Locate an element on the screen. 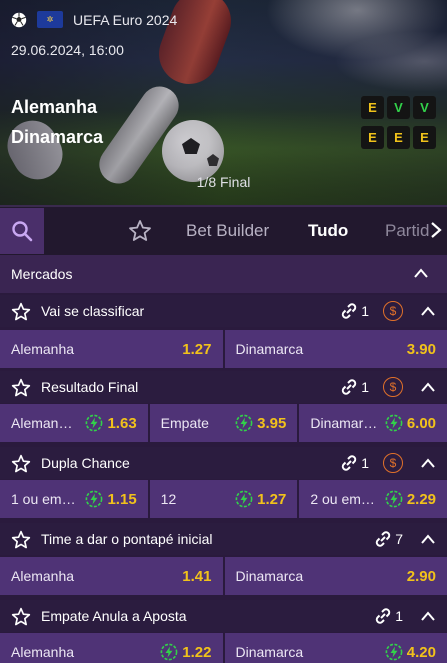 This screenshot has width=447, height=663. odds-row: Aleman… 1.63 Empate 3.95 Dinamar… 6.00 is located at coordinates (223, 423).